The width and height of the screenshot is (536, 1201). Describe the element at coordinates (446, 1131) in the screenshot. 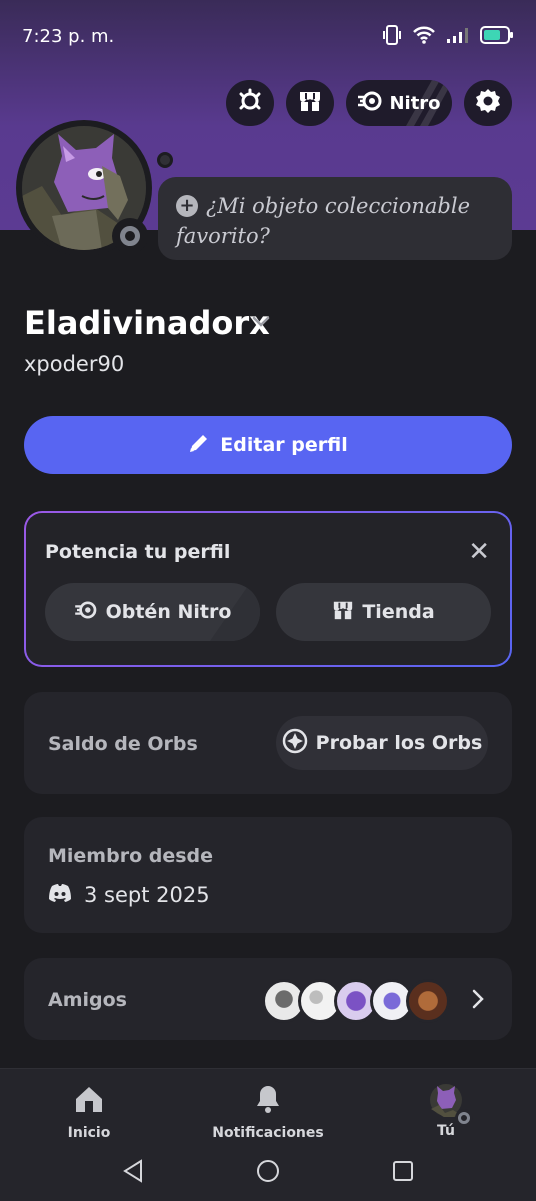

I see `nav-you-label: Tú` at that location.